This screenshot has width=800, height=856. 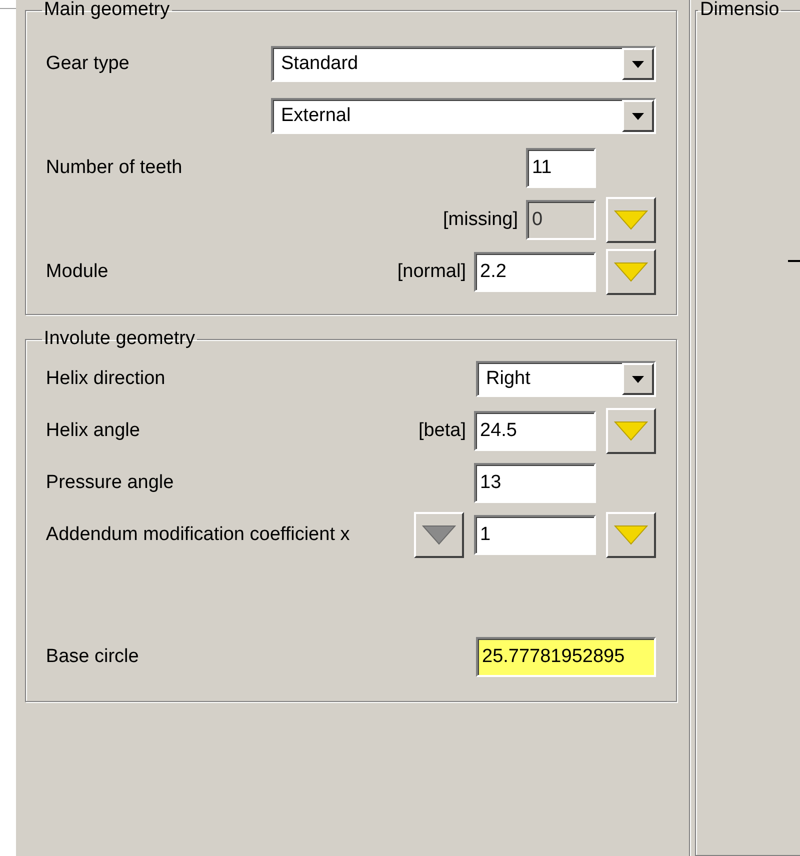 What do you see at coordinates (535, 431) in the screenshot?
I see `text-field: 24.5` at bounding box center [535, 431].